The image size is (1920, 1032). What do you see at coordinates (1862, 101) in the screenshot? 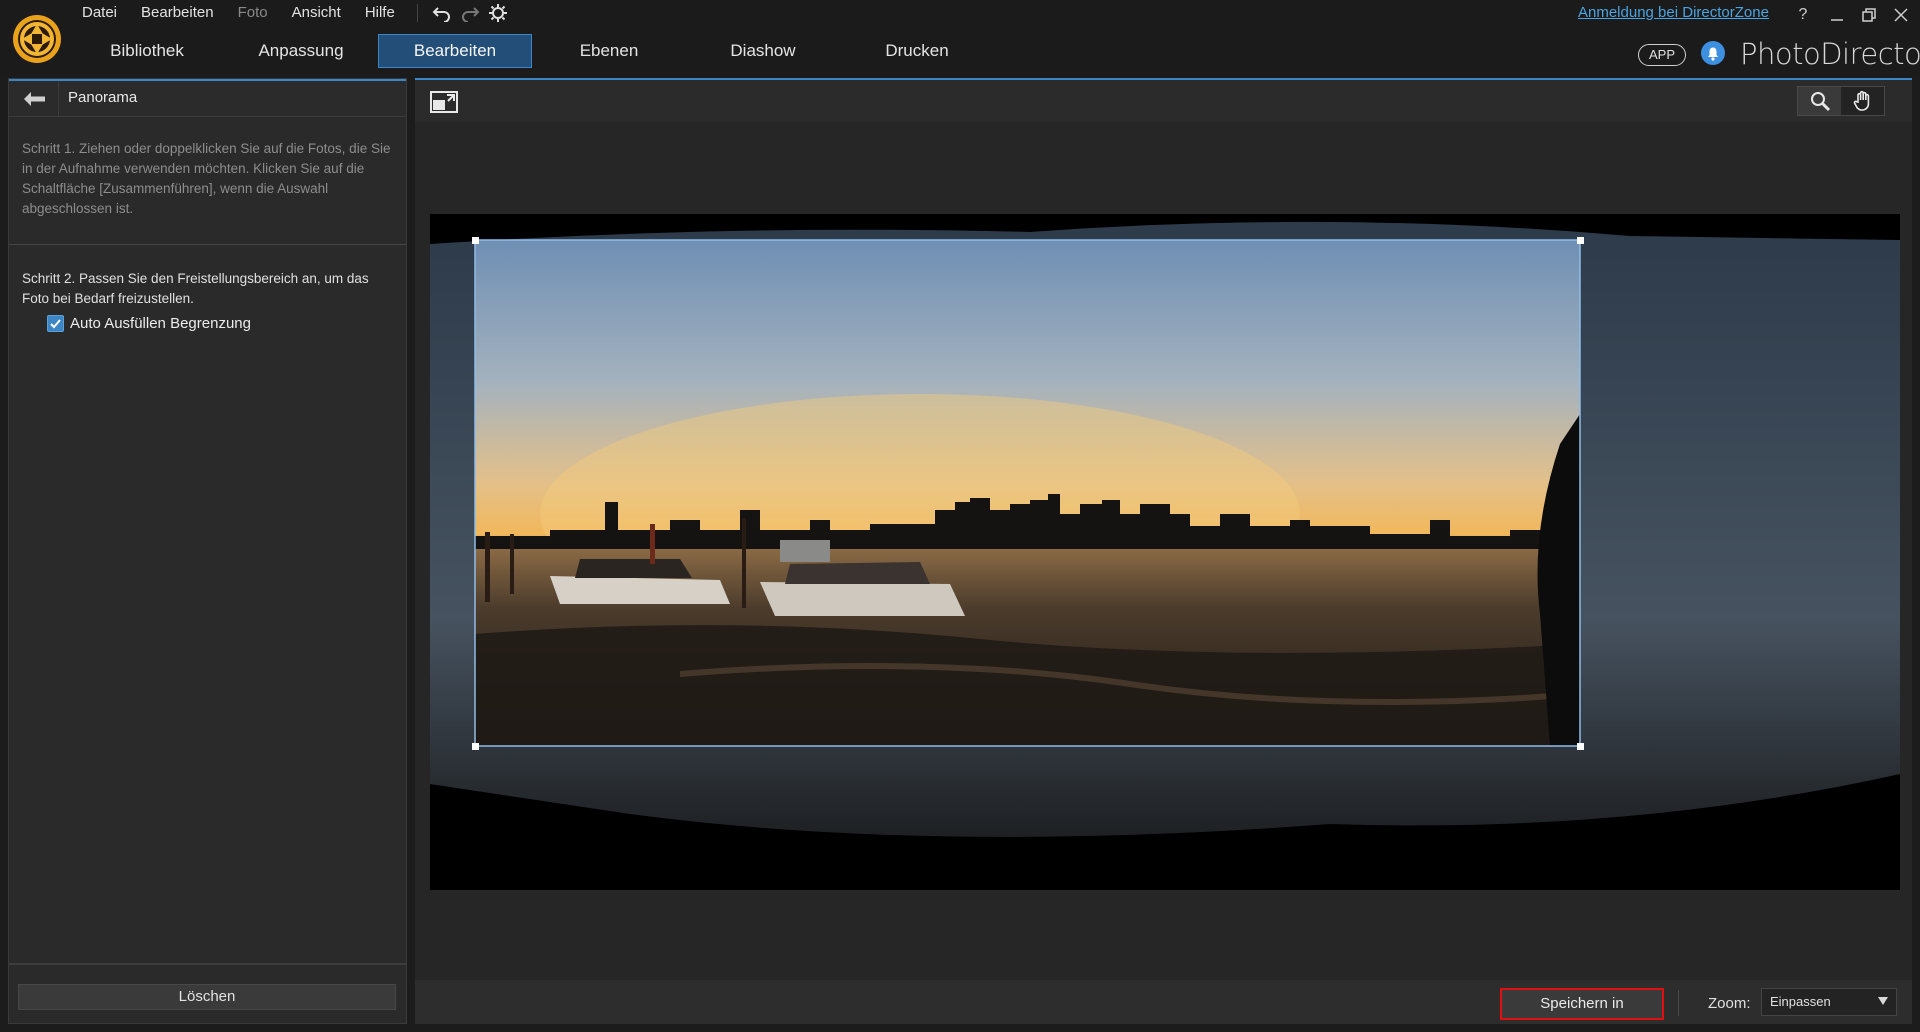
I see `pan-hand-icon` at bounding box center [1862, 101].